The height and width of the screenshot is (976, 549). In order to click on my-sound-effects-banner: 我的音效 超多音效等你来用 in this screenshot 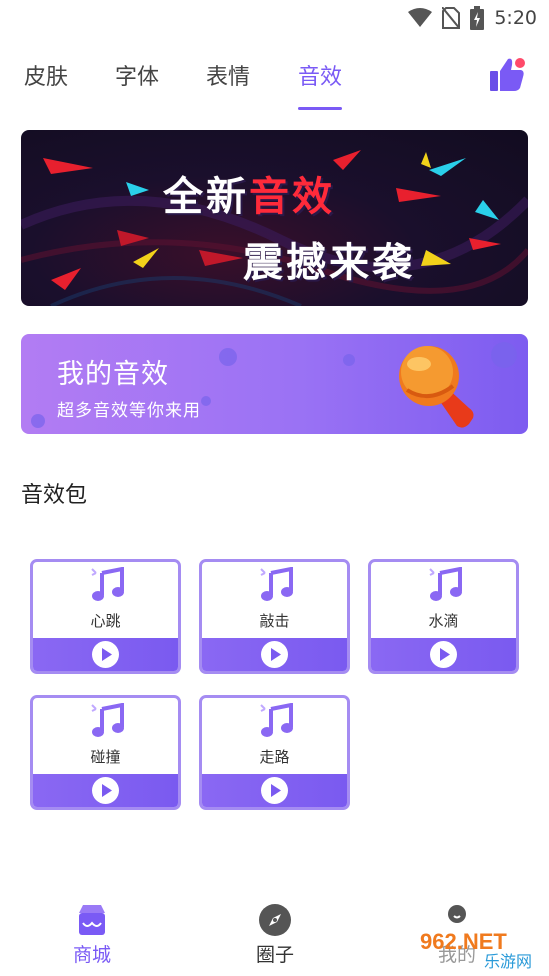, I will do `click(274, 384)`.